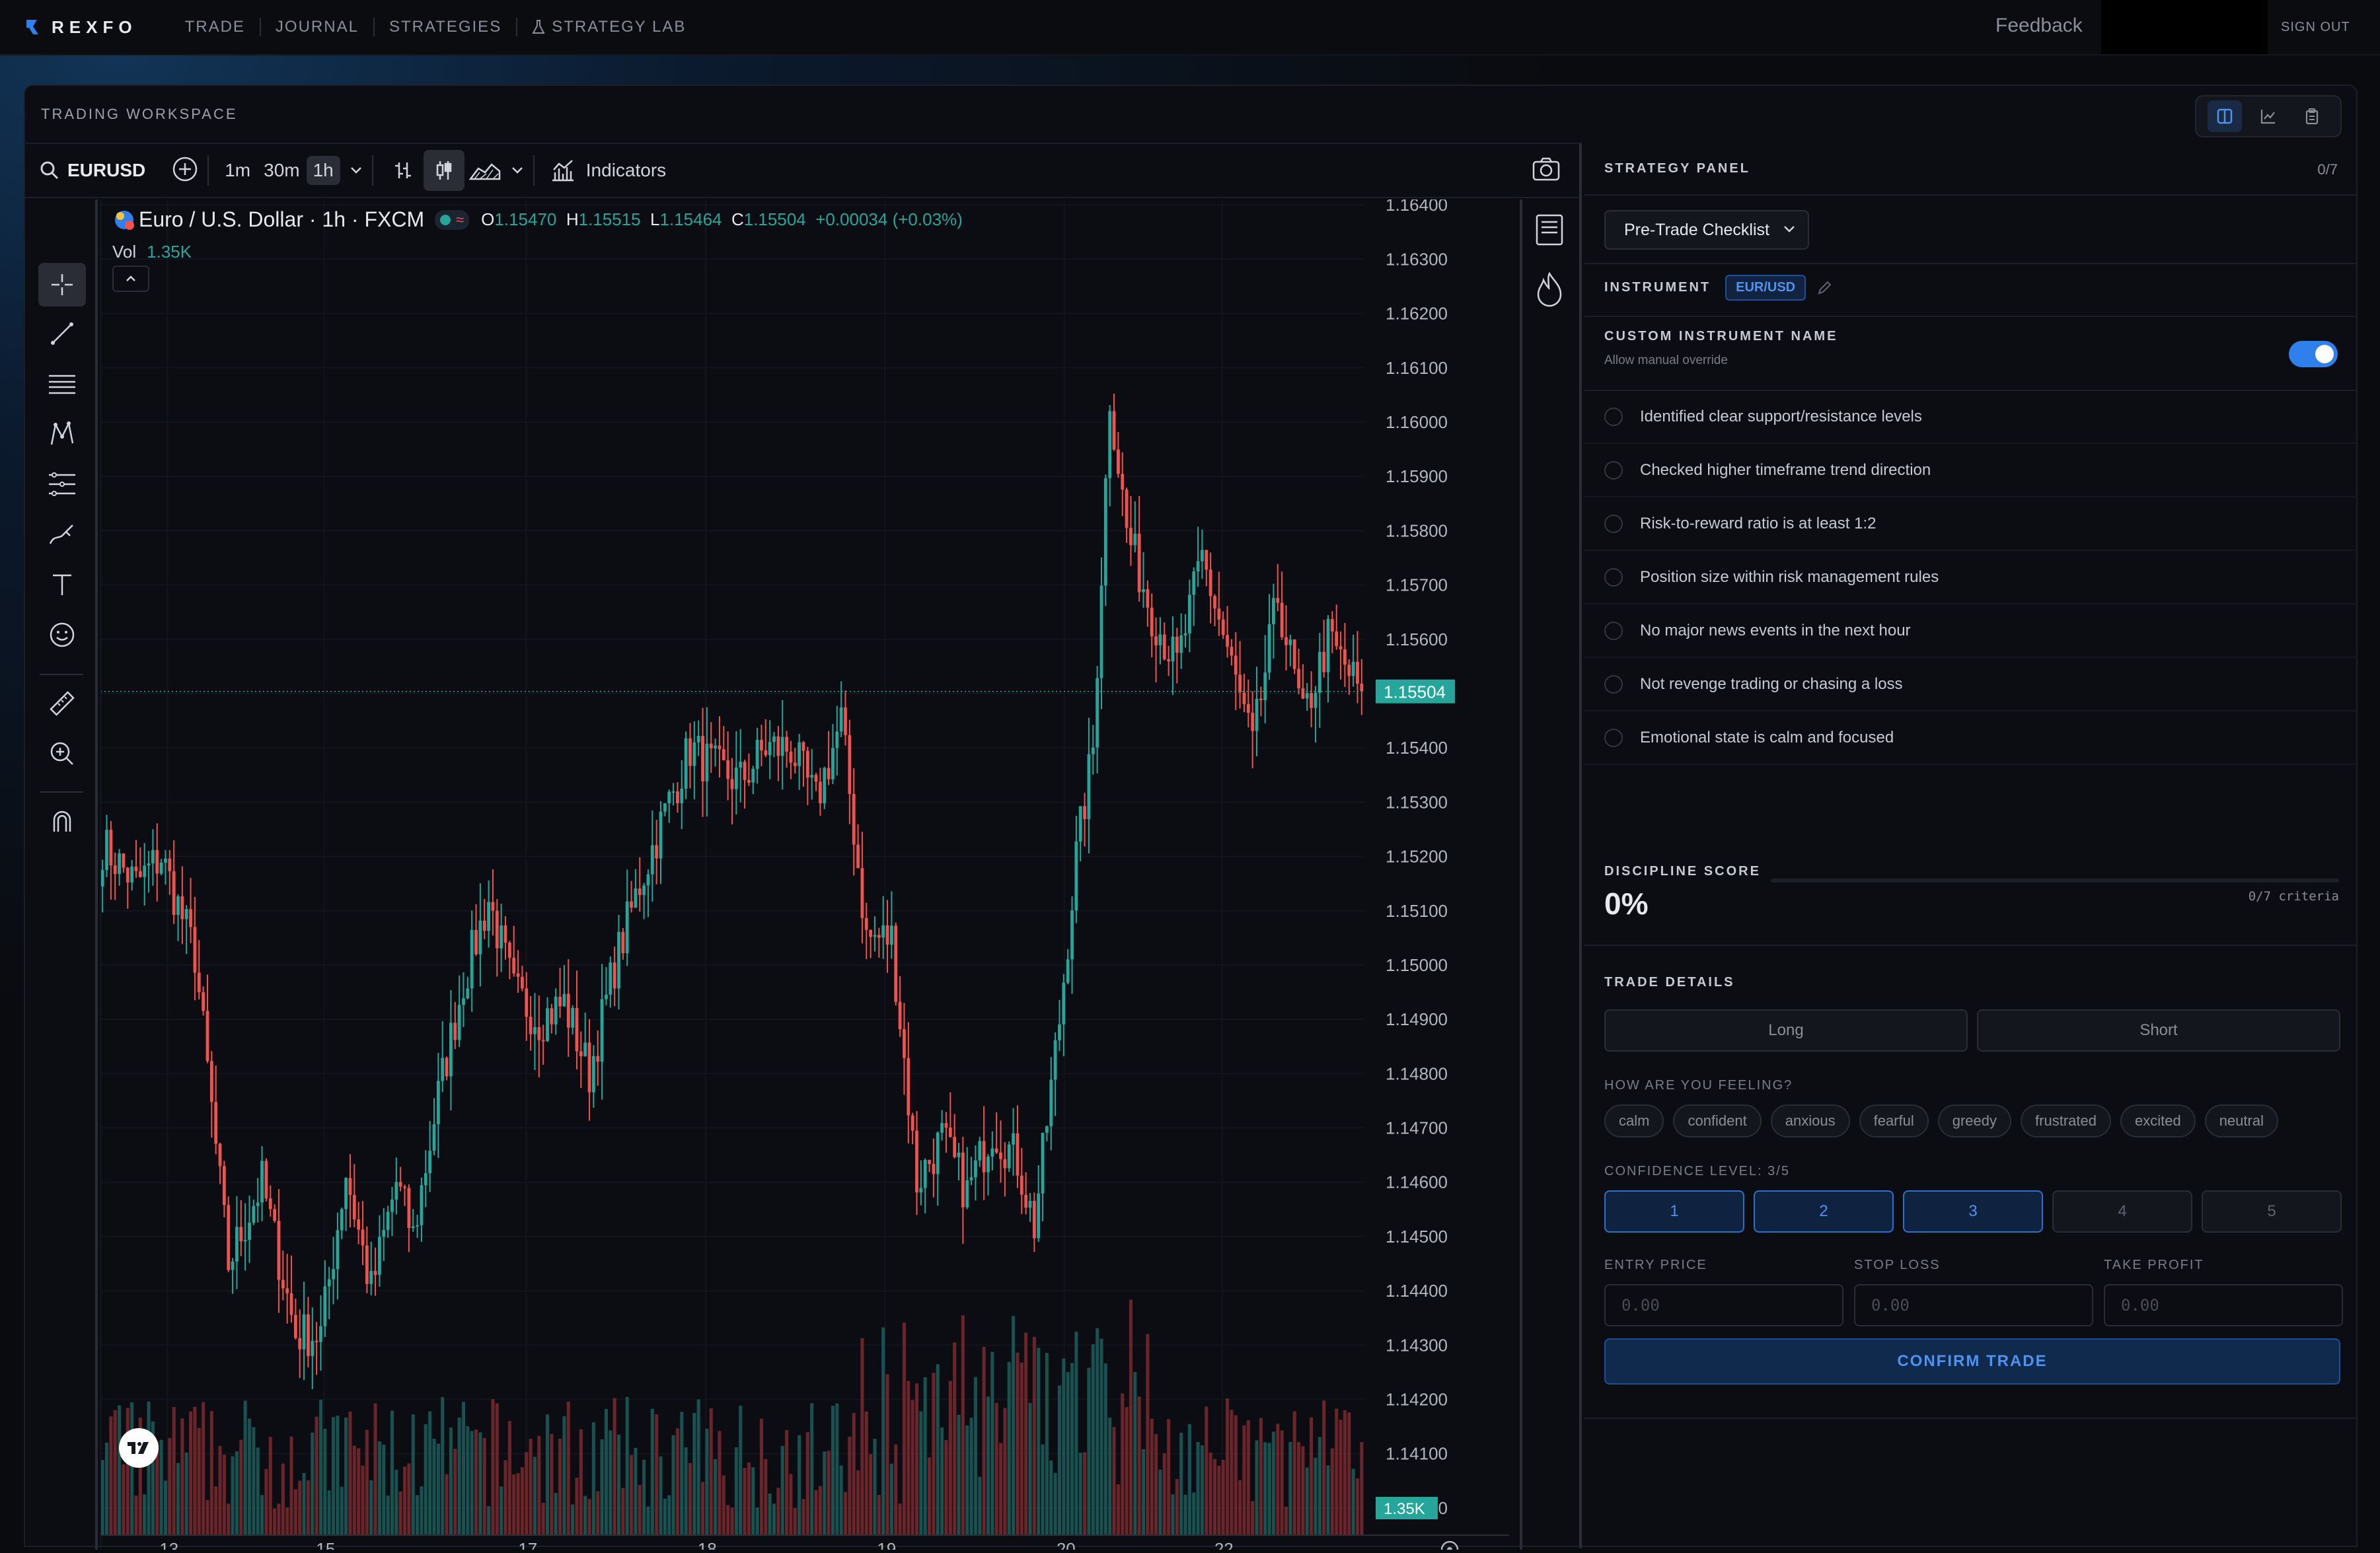  Describe the element at coordinates (62, 434) in the screenshot. I see `pattern-tool` at that location.